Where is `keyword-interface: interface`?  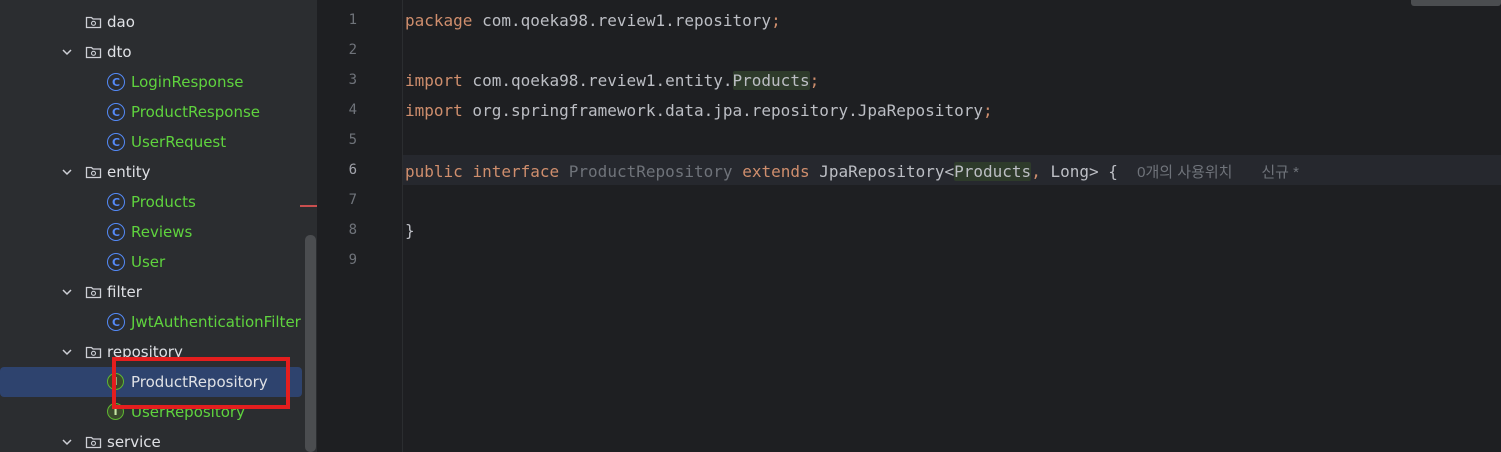 keyword-interface: interface is located at coordinates (516, 171).